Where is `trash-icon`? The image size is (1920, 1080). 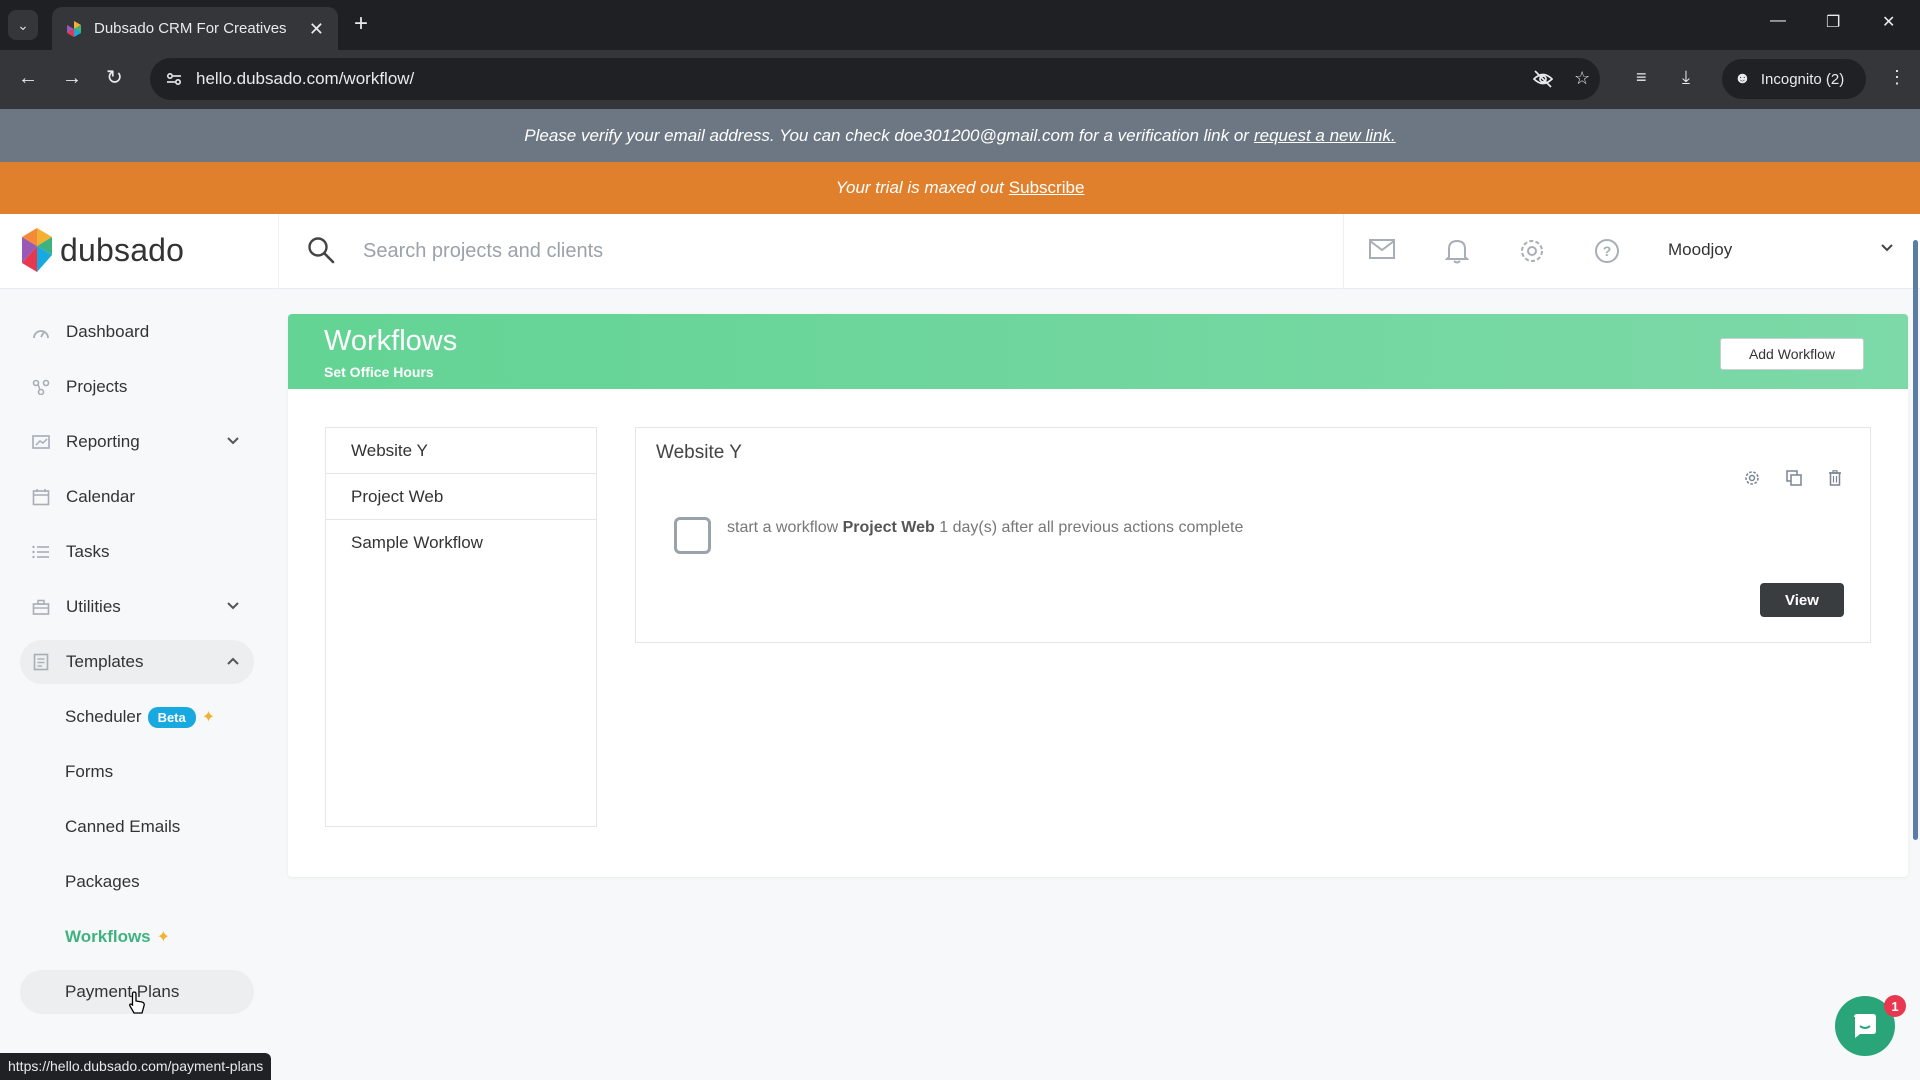
trash-icon is located at coordinates (1835, 480).